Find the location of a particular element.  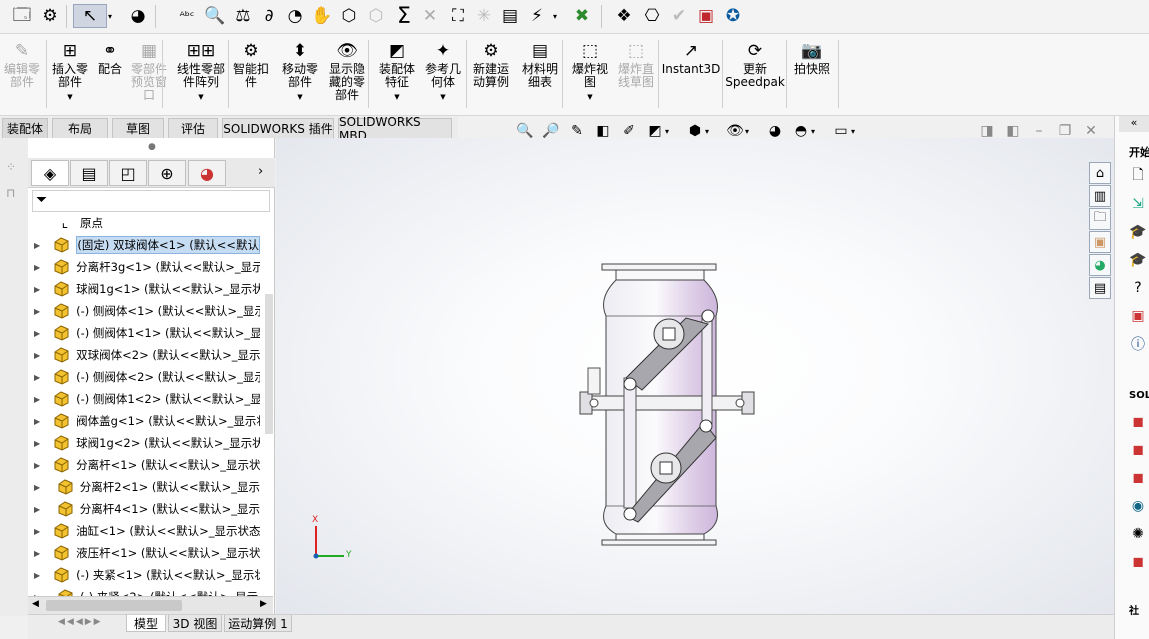

maximize-icon: ❐ is located at coordinates (1065, 131).